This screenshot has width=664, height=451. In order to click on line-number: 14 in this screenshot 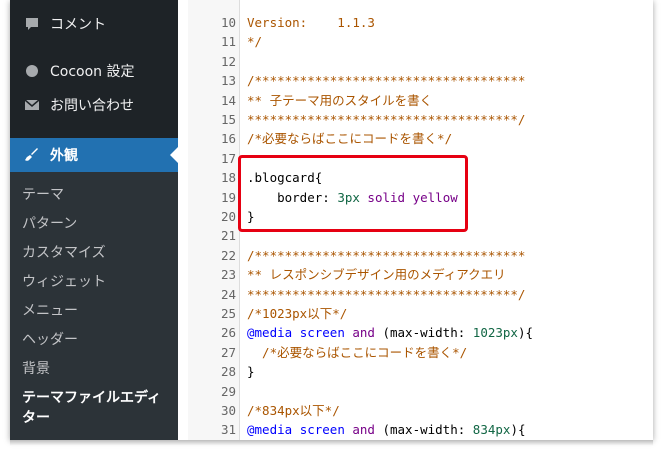, I will do `click(228, 100)`.